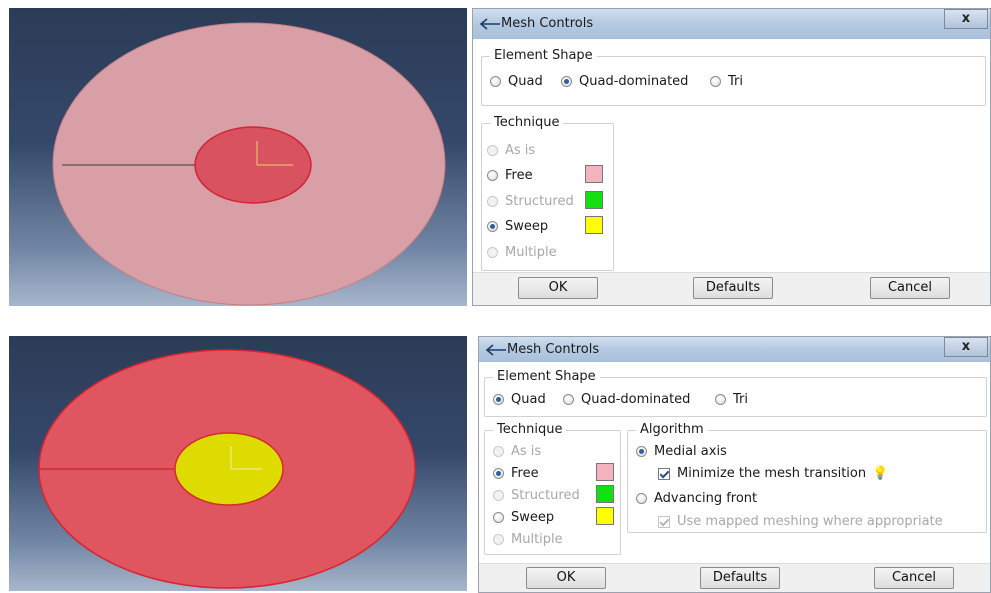  I want to click on bottom-button-bar: OK Defaults Cancel, so click(734, 577).